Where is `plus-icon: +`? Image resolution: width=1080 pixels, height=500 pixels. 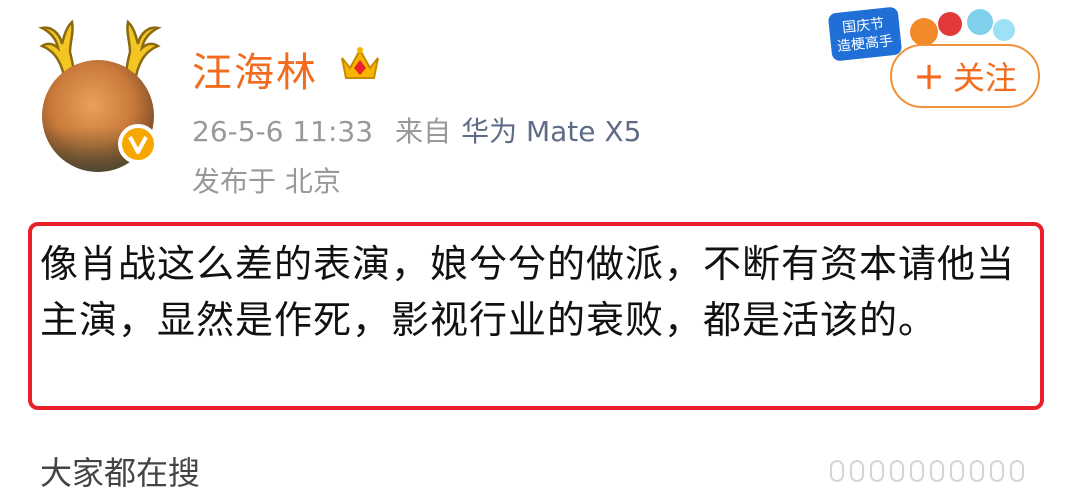
plus-icon: + is located at coordinates (929, 76).